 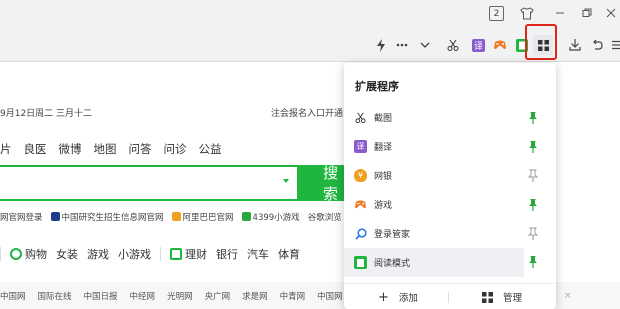 What do you see at coordinates (55, 296) in the screenshot?
I see `news-link: 国际在线` at bounding box center [55, 296].